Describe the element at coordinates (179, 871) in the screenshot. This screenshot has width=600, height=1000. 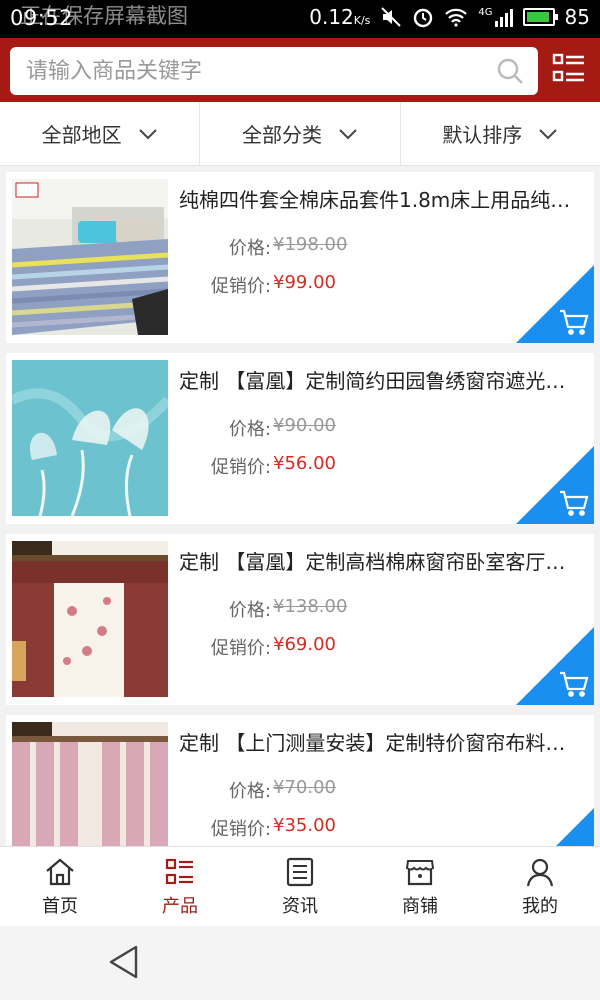
I see `product-list-icon` at that location.